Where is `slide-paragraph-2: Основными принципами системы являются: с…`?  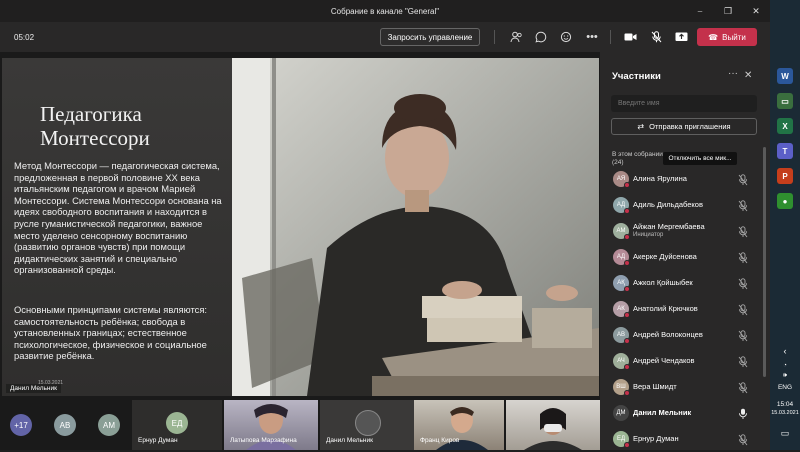
slide-paragraph-2: Основными принципами системы являются: с… is located at coordinates (111, 333).